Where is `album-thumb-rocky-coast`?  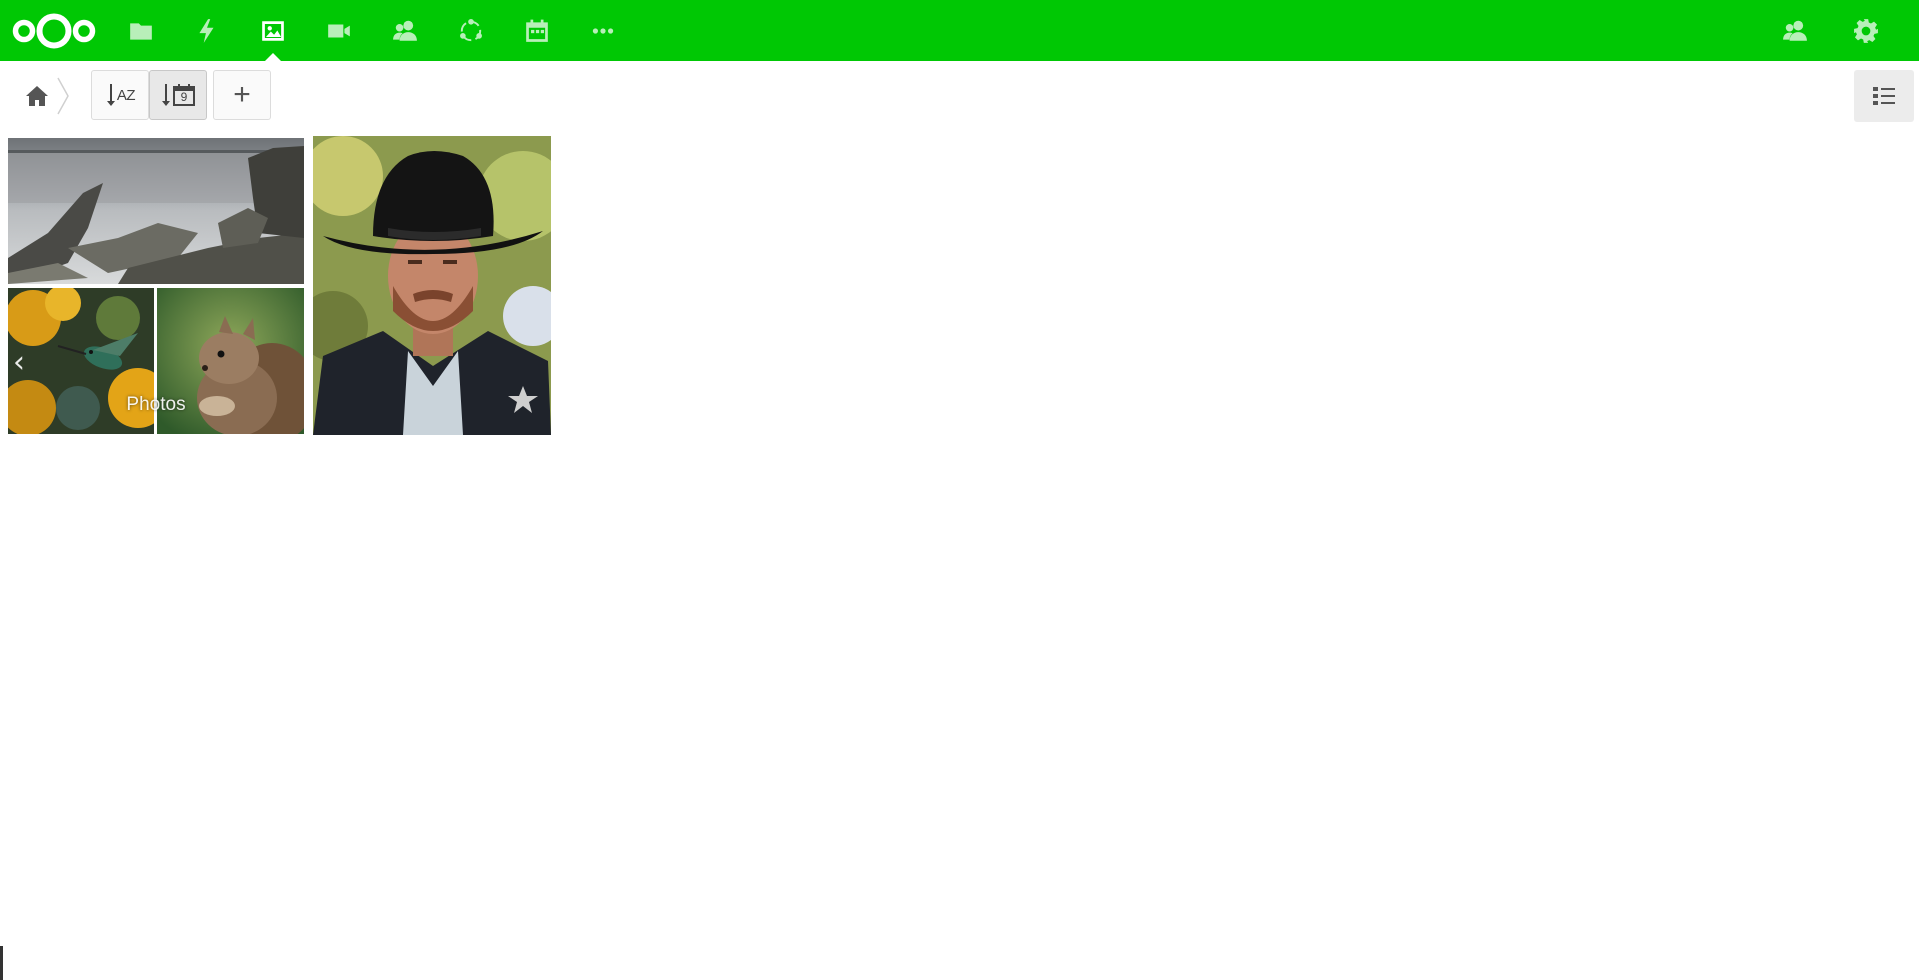
album-thumb-rocky-coast is located at coordinates (156, 211).